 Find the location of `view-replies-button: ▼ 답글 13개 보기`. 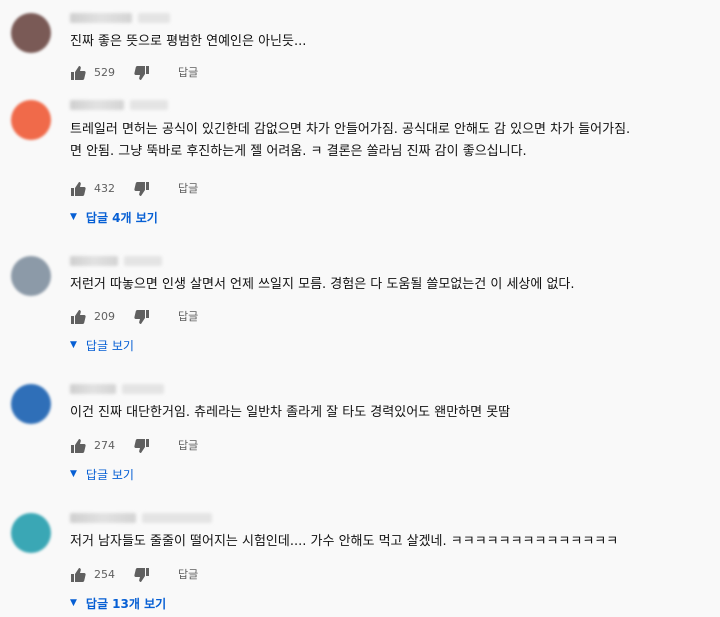

view-replies-button: ▼ 답글 13개 보기 is located at coordinates (118, 603).